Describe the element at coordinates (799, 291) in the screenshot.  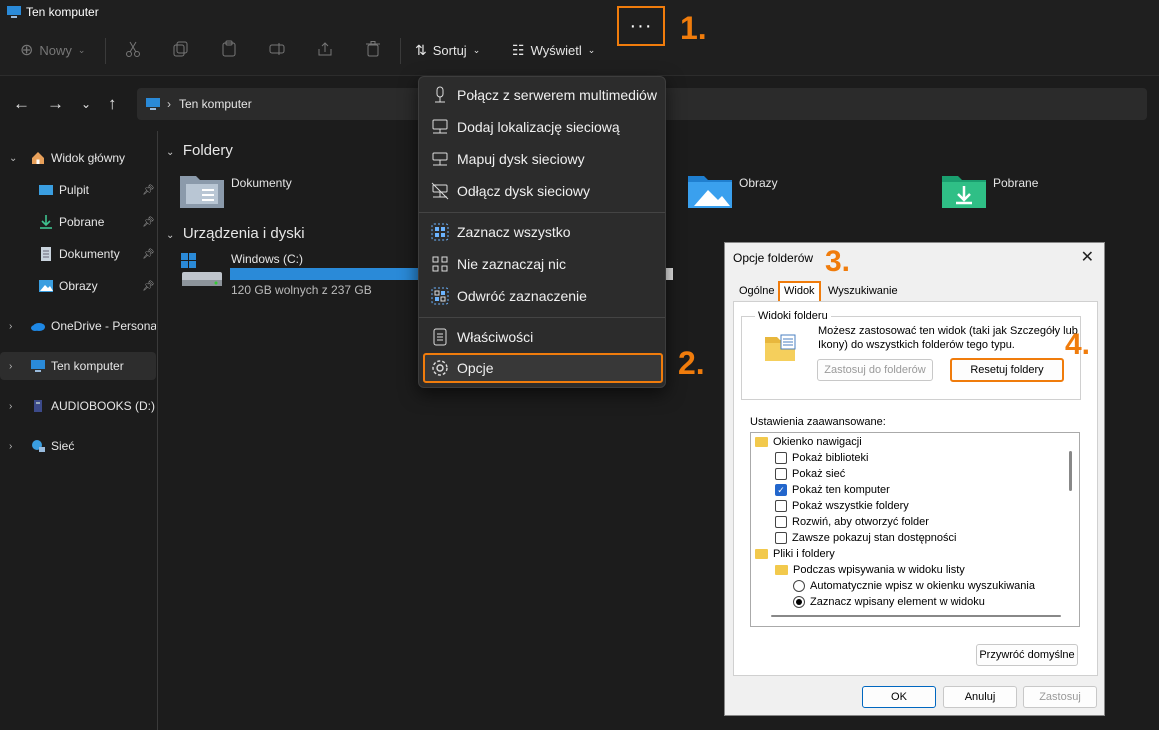
I see `tab-view: Widok` at that location.